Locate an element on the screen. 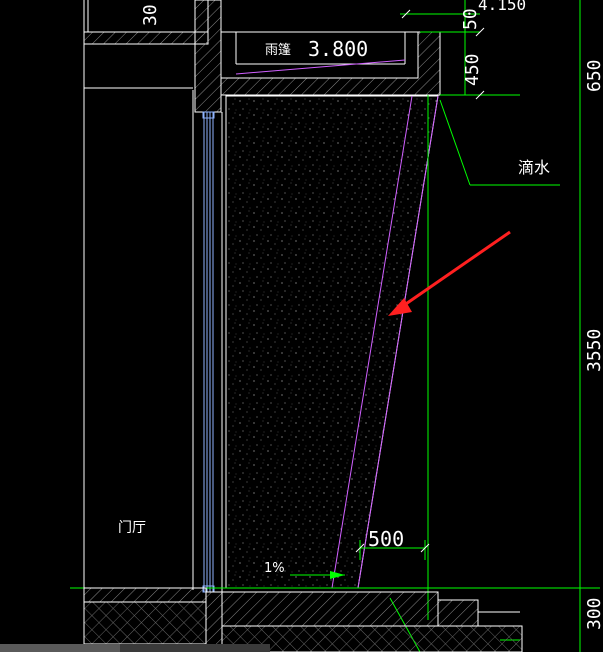  dim-bottom-500: 500 is located at coordinates (386, 539).